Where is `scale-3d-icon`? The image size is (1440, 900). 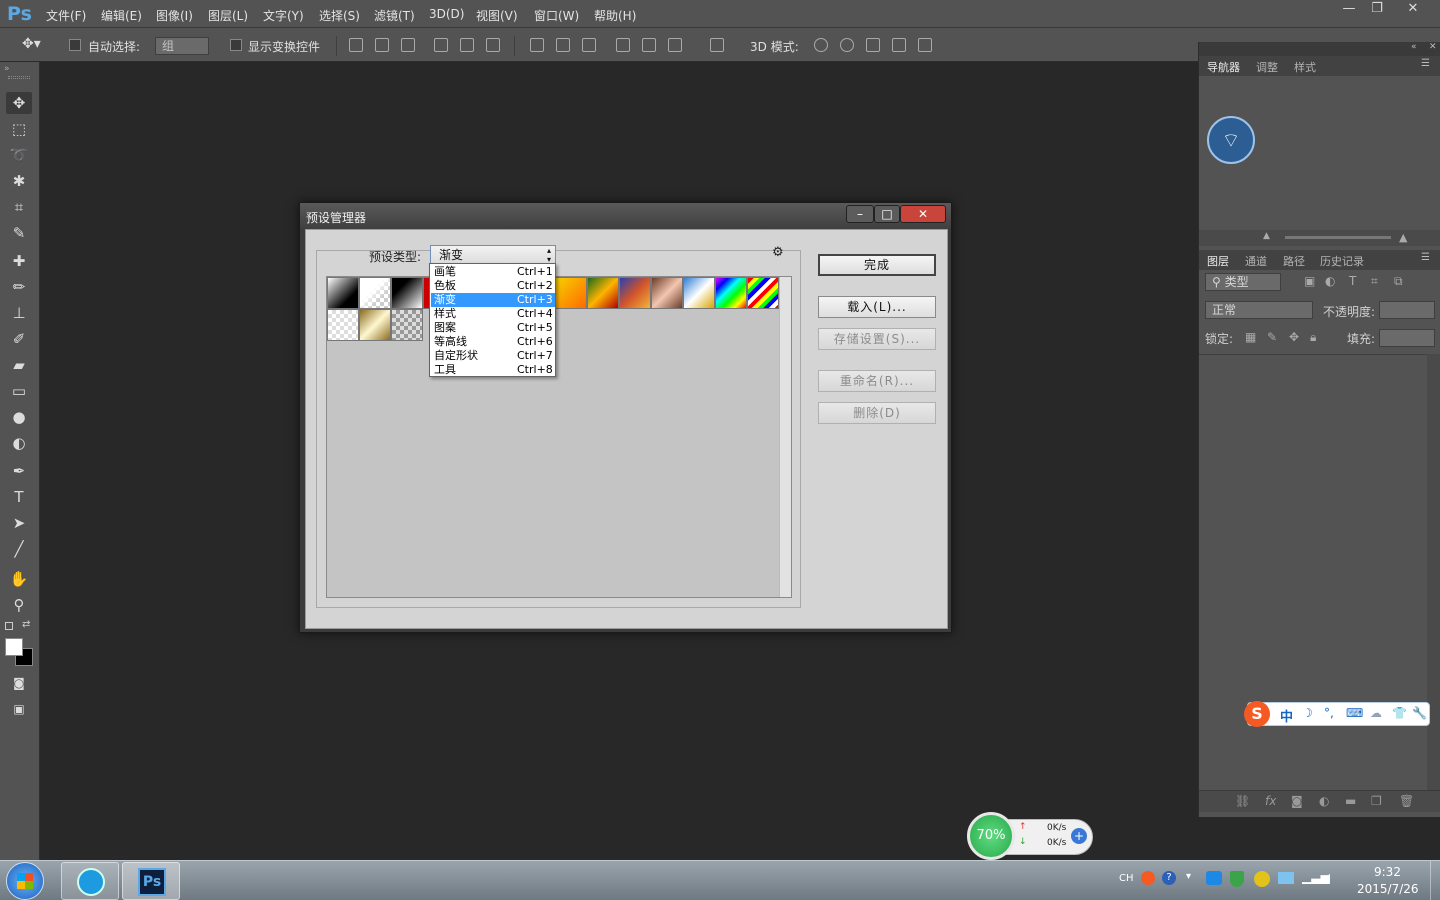
scale-3d-icon is located at coordinates (925, 45).